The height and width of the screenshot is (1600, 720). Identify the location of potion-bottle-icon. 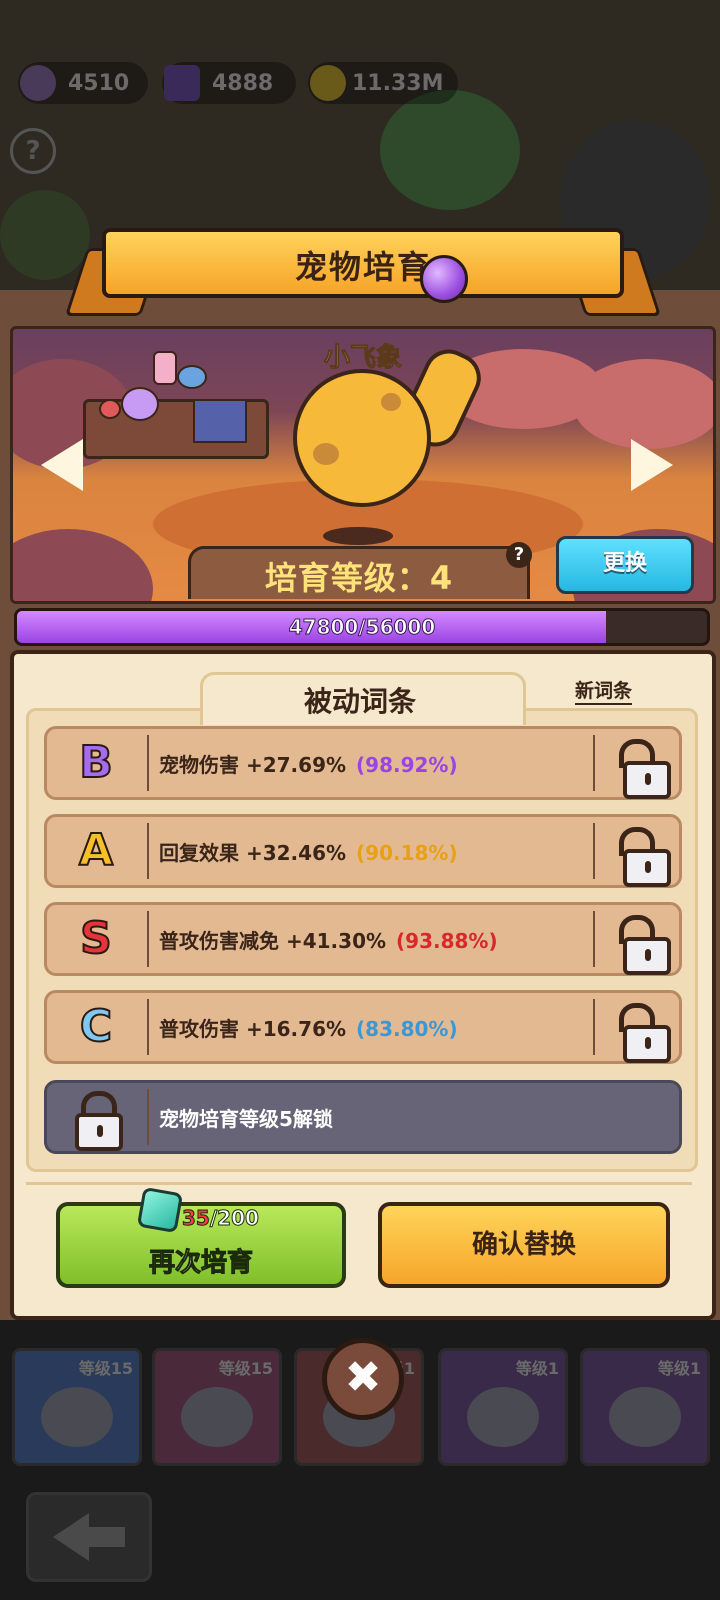
(165, 368).